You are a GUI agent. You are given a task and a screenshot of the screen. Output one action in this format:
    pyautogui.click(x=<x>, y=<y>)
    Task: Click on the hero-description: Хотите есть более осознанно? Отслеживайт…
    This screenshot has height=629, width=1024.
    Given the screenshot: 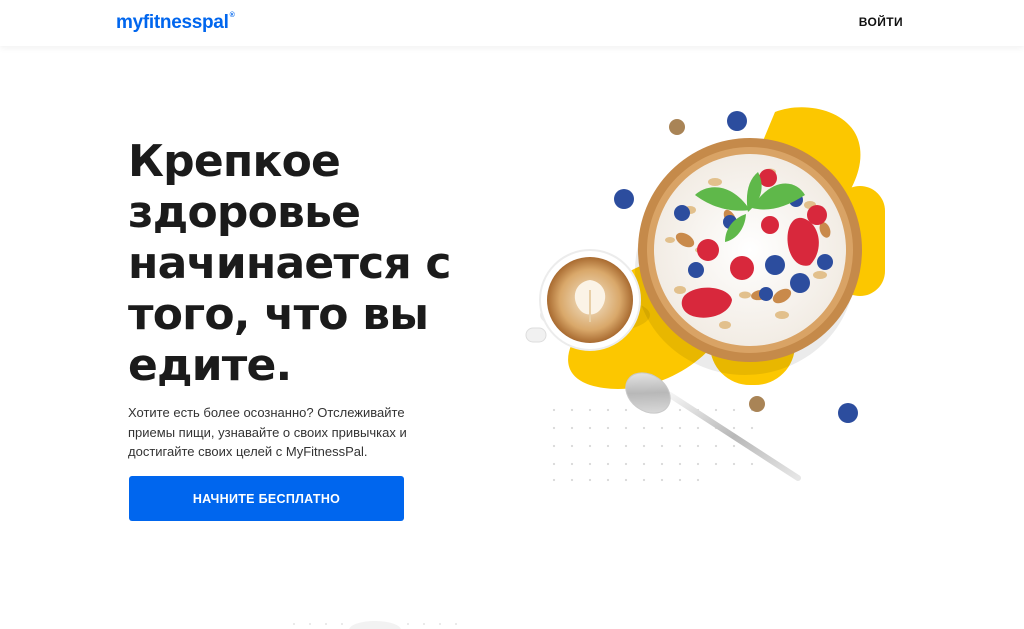 What is the action you would take?
    pyautogui.click(x=267, y=432)
    